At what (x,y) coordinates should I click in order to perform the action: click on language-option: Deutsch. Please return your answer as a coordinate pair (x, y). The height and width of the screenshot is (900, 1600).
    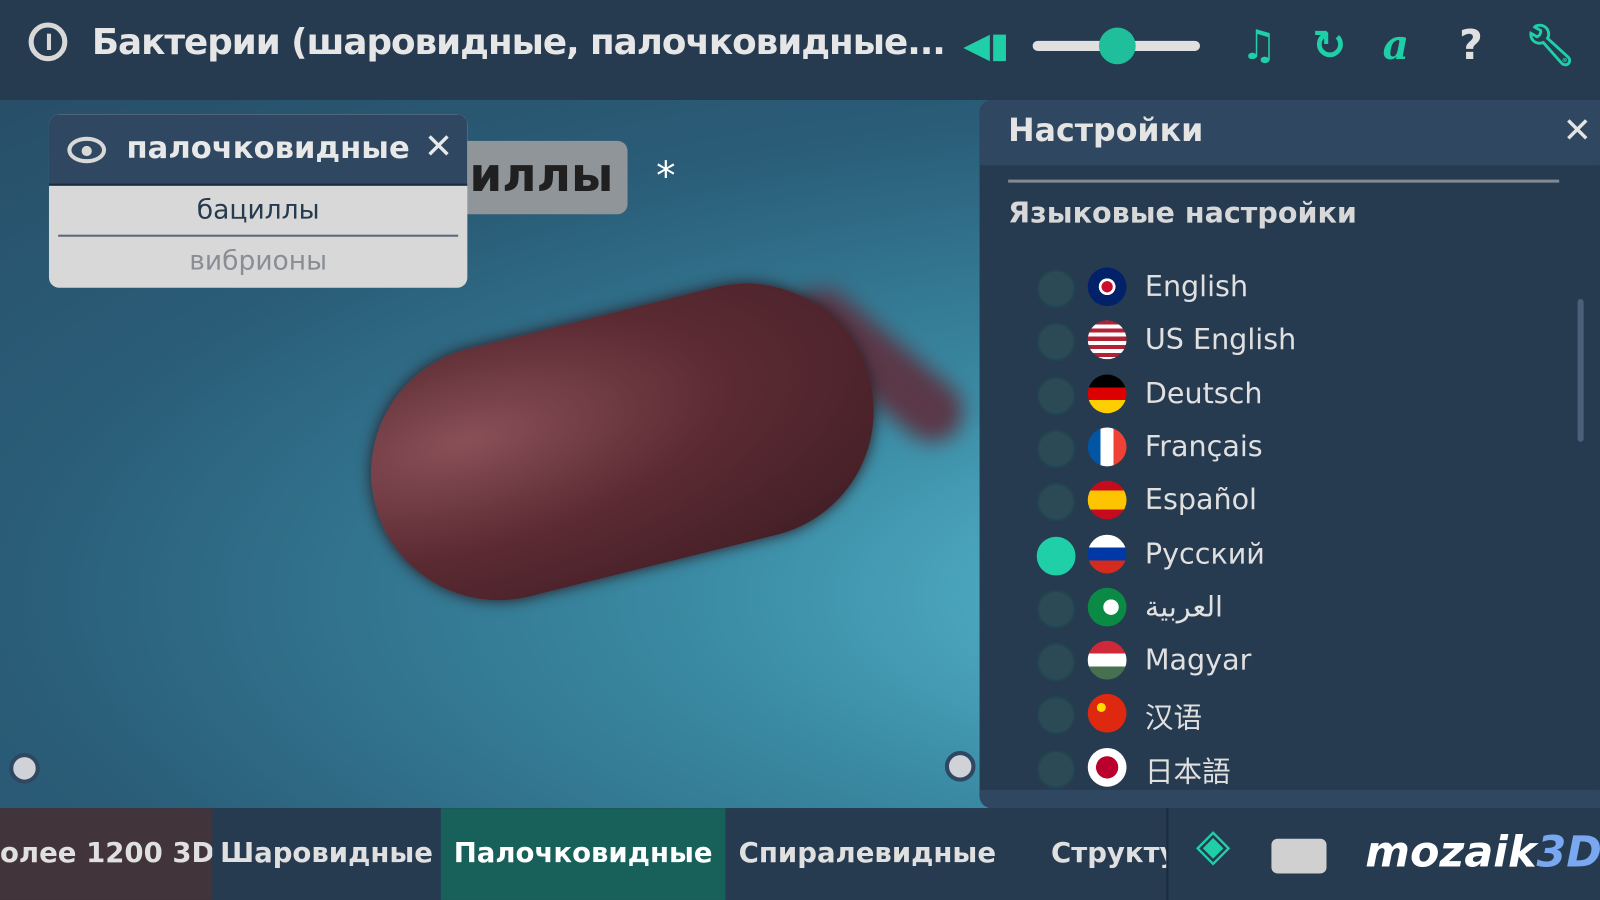
    Looking at the image, I should click on (1291, 394).